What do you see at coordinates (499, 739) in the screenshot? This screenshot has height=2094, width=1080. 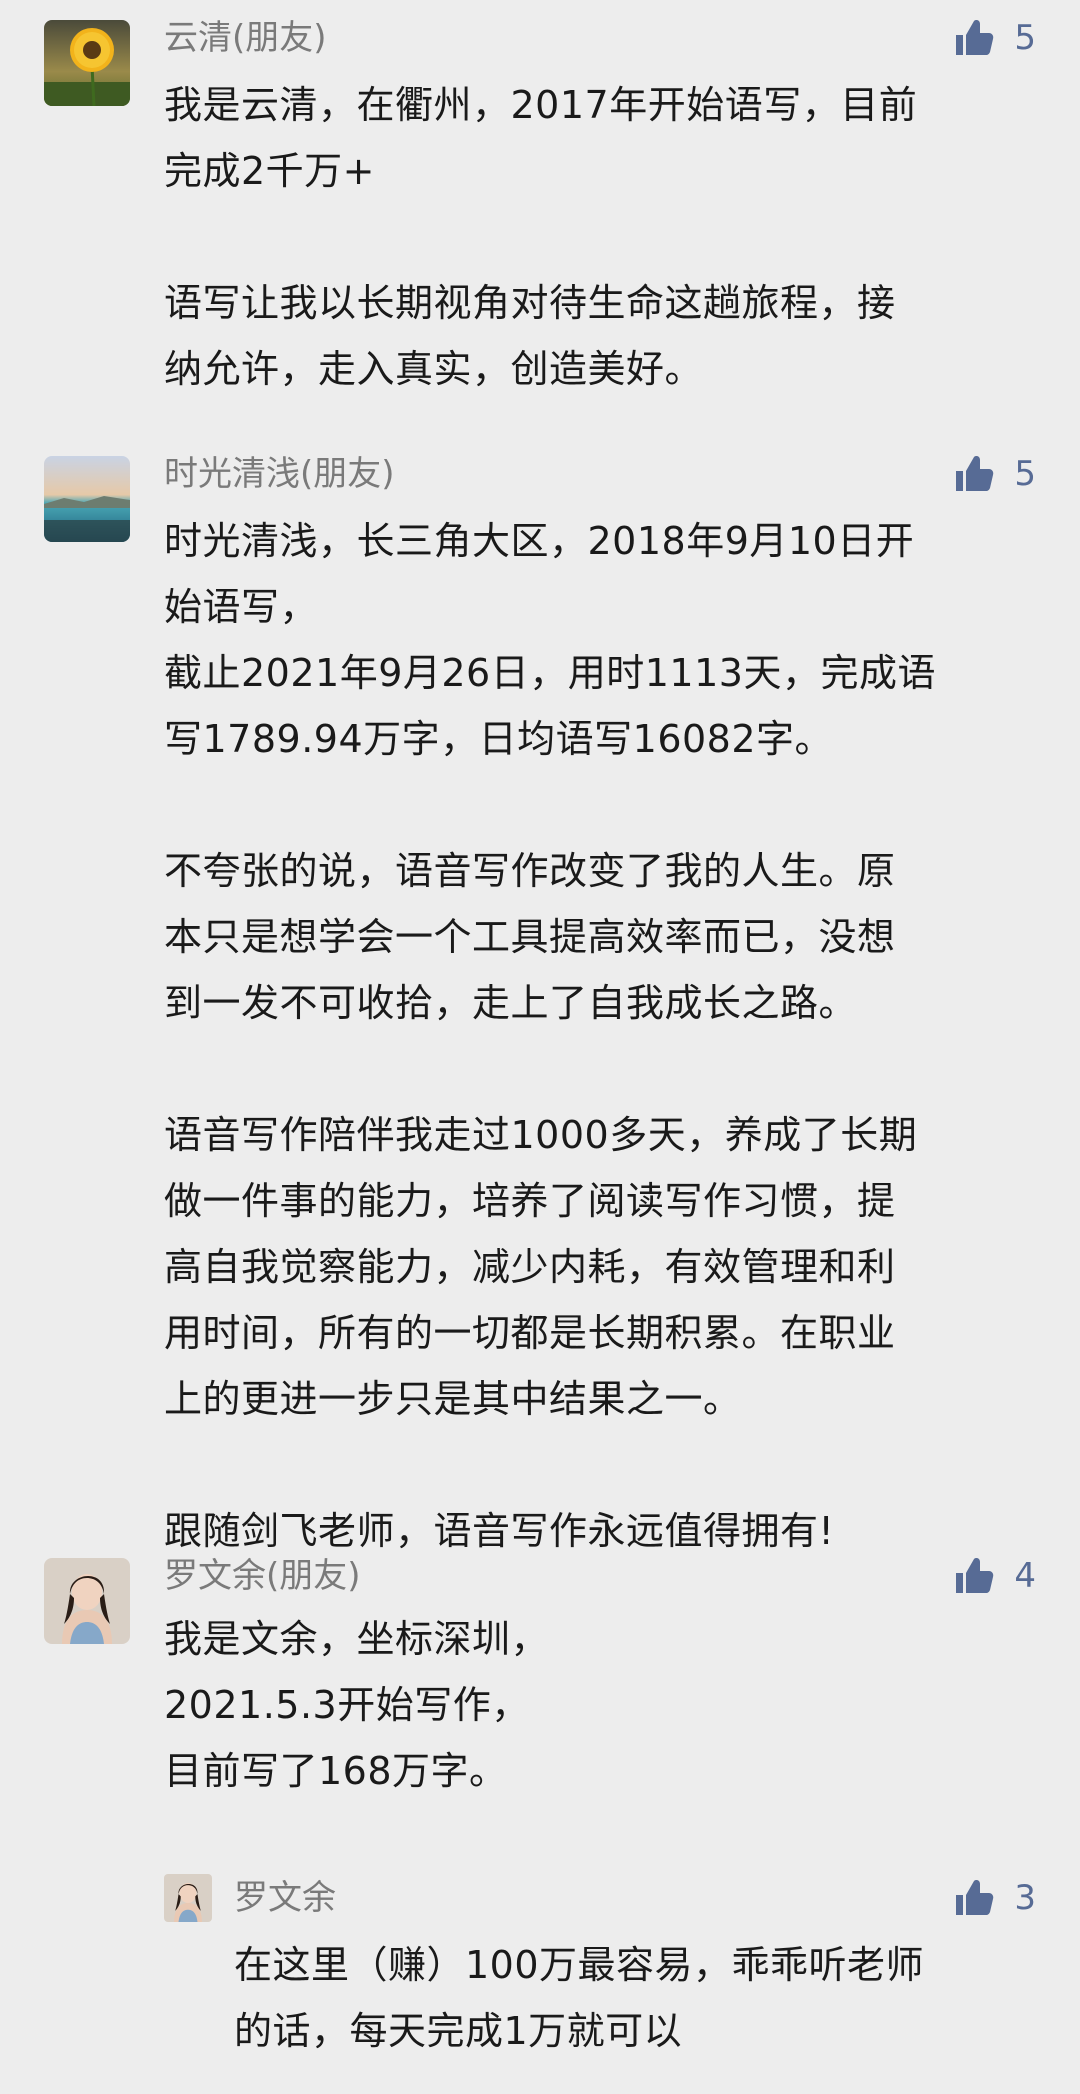 I see `comment-line: 写1789.94万字，日均语写16082字。` at bounding box center [499, 739].